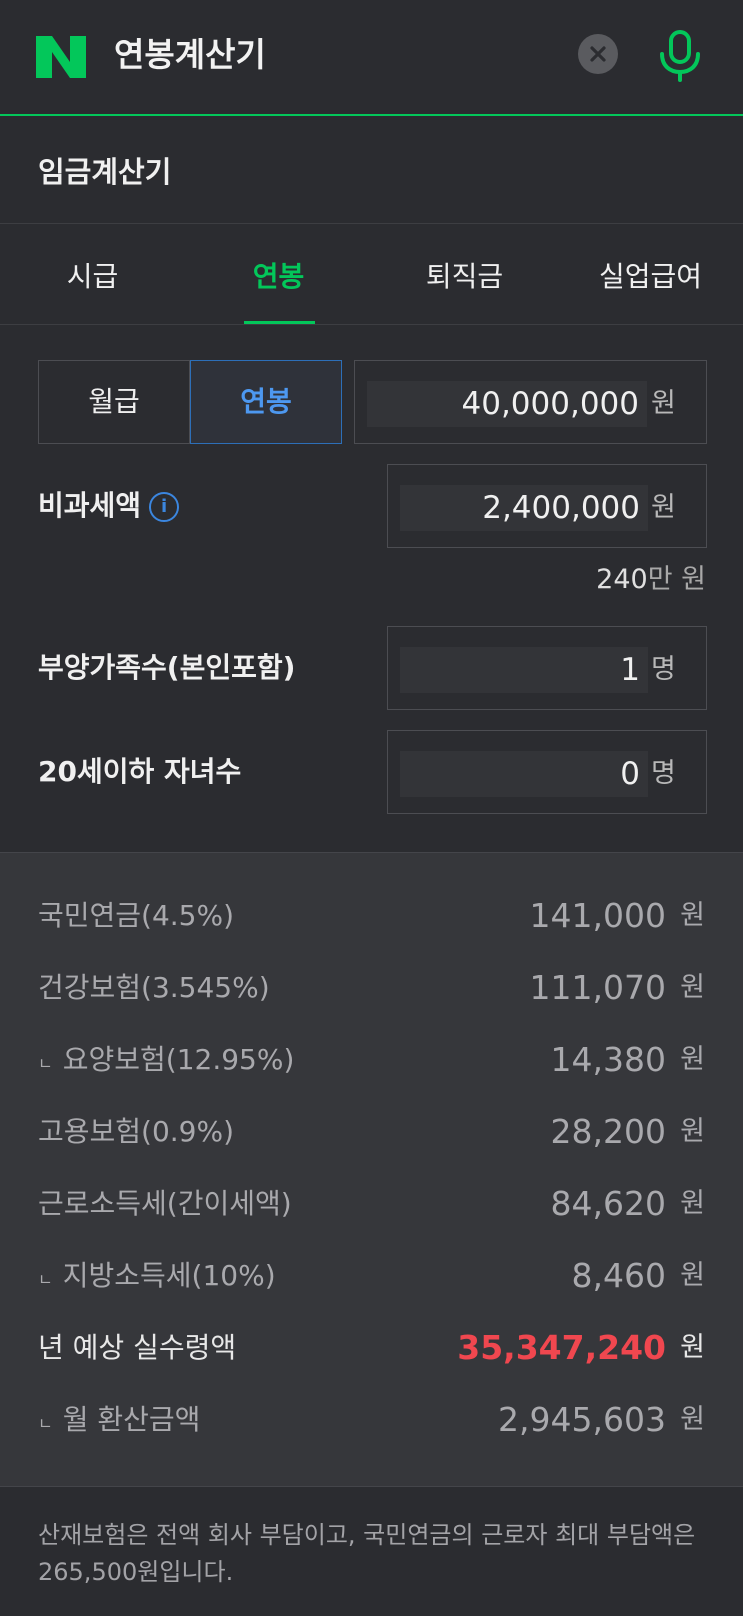 The width and height of the screenshot is (743, 1616). What do you see at coordinates (524, 774) in the screenshot?
I see `children-input: 0` at bounding box center [524, 774].